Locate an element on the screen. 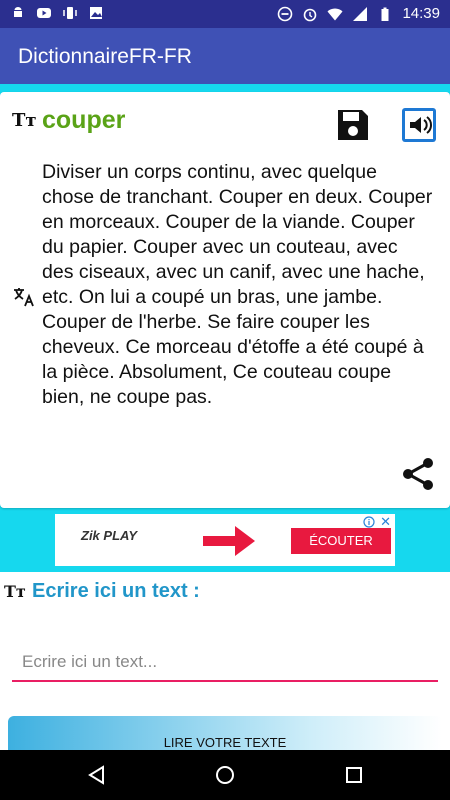  composer-label: Ecrire ici un text : is located at coordinates (116, 591).